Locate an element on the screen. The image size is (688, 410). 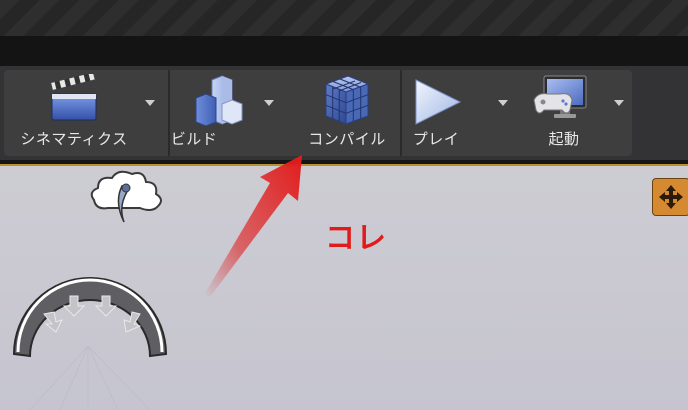
play-icon is located at coordinates (438, 102).